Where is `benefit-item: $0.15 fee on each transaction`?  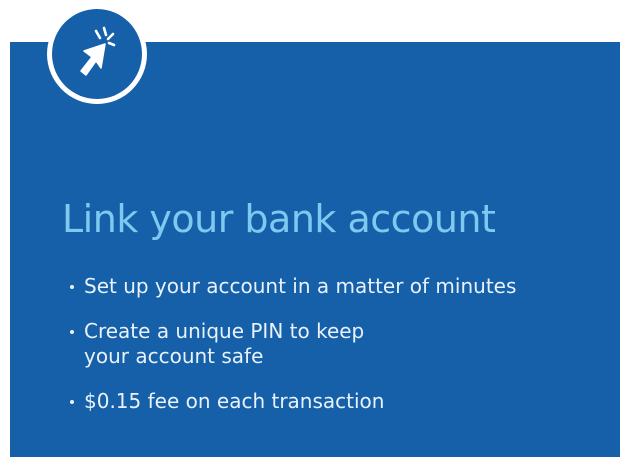
benefit-item: $0.15 fee on each transaction is located at coordinates (292, 401).